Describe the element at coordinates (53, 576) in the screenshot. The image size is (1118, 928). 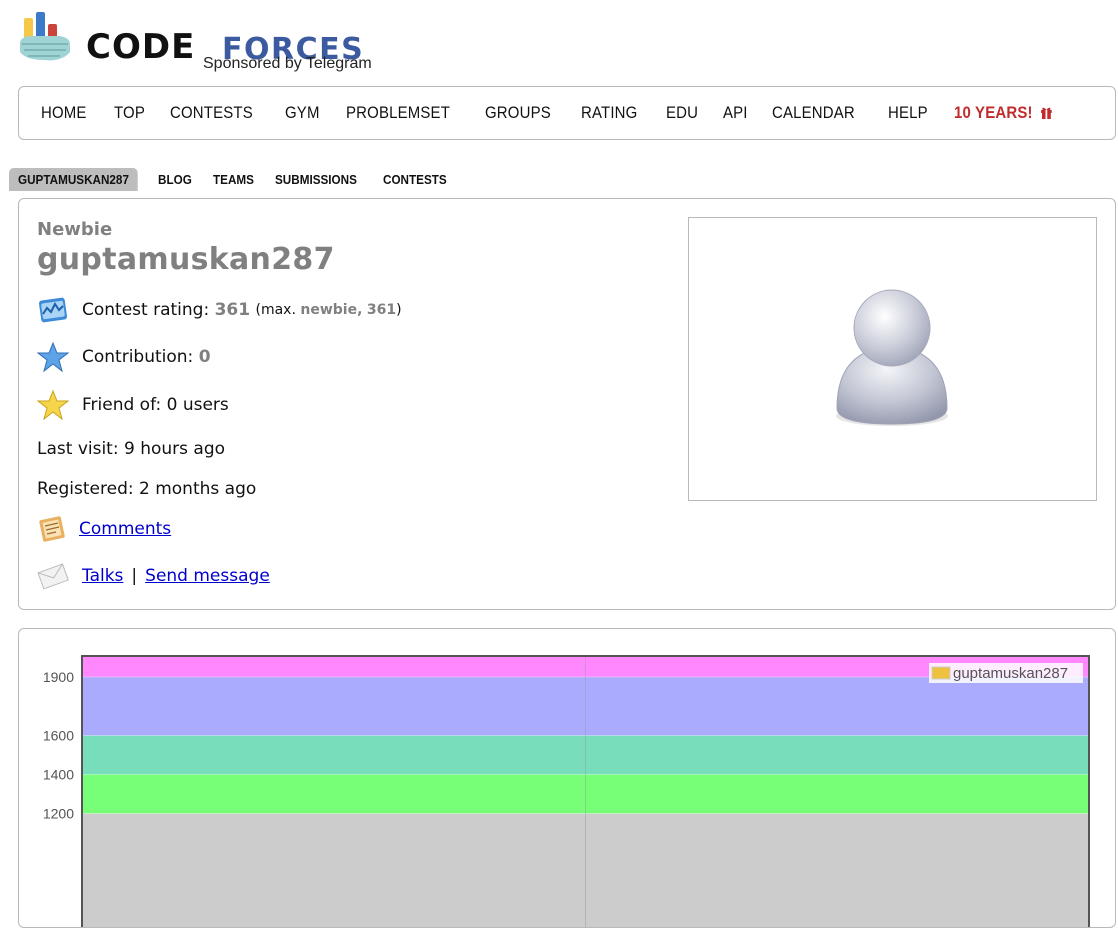
I see `envelope-icon` at that location.